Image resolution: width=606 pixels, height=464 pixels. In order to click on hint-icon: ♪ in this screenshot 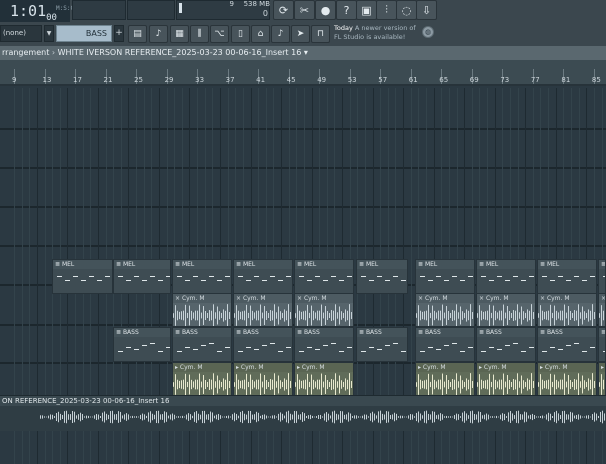, I will do `click(280, 34)`.